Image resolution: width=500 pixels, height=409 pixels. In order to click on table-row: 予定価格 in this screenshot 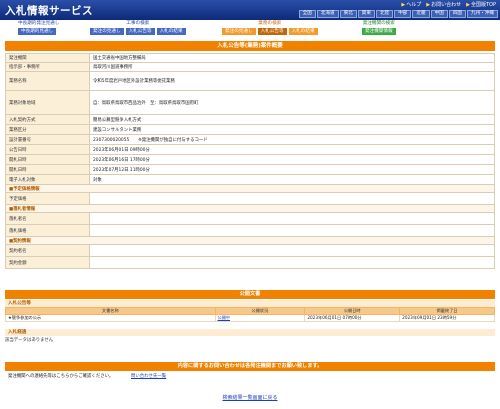, I will do `click(250, 198)`.